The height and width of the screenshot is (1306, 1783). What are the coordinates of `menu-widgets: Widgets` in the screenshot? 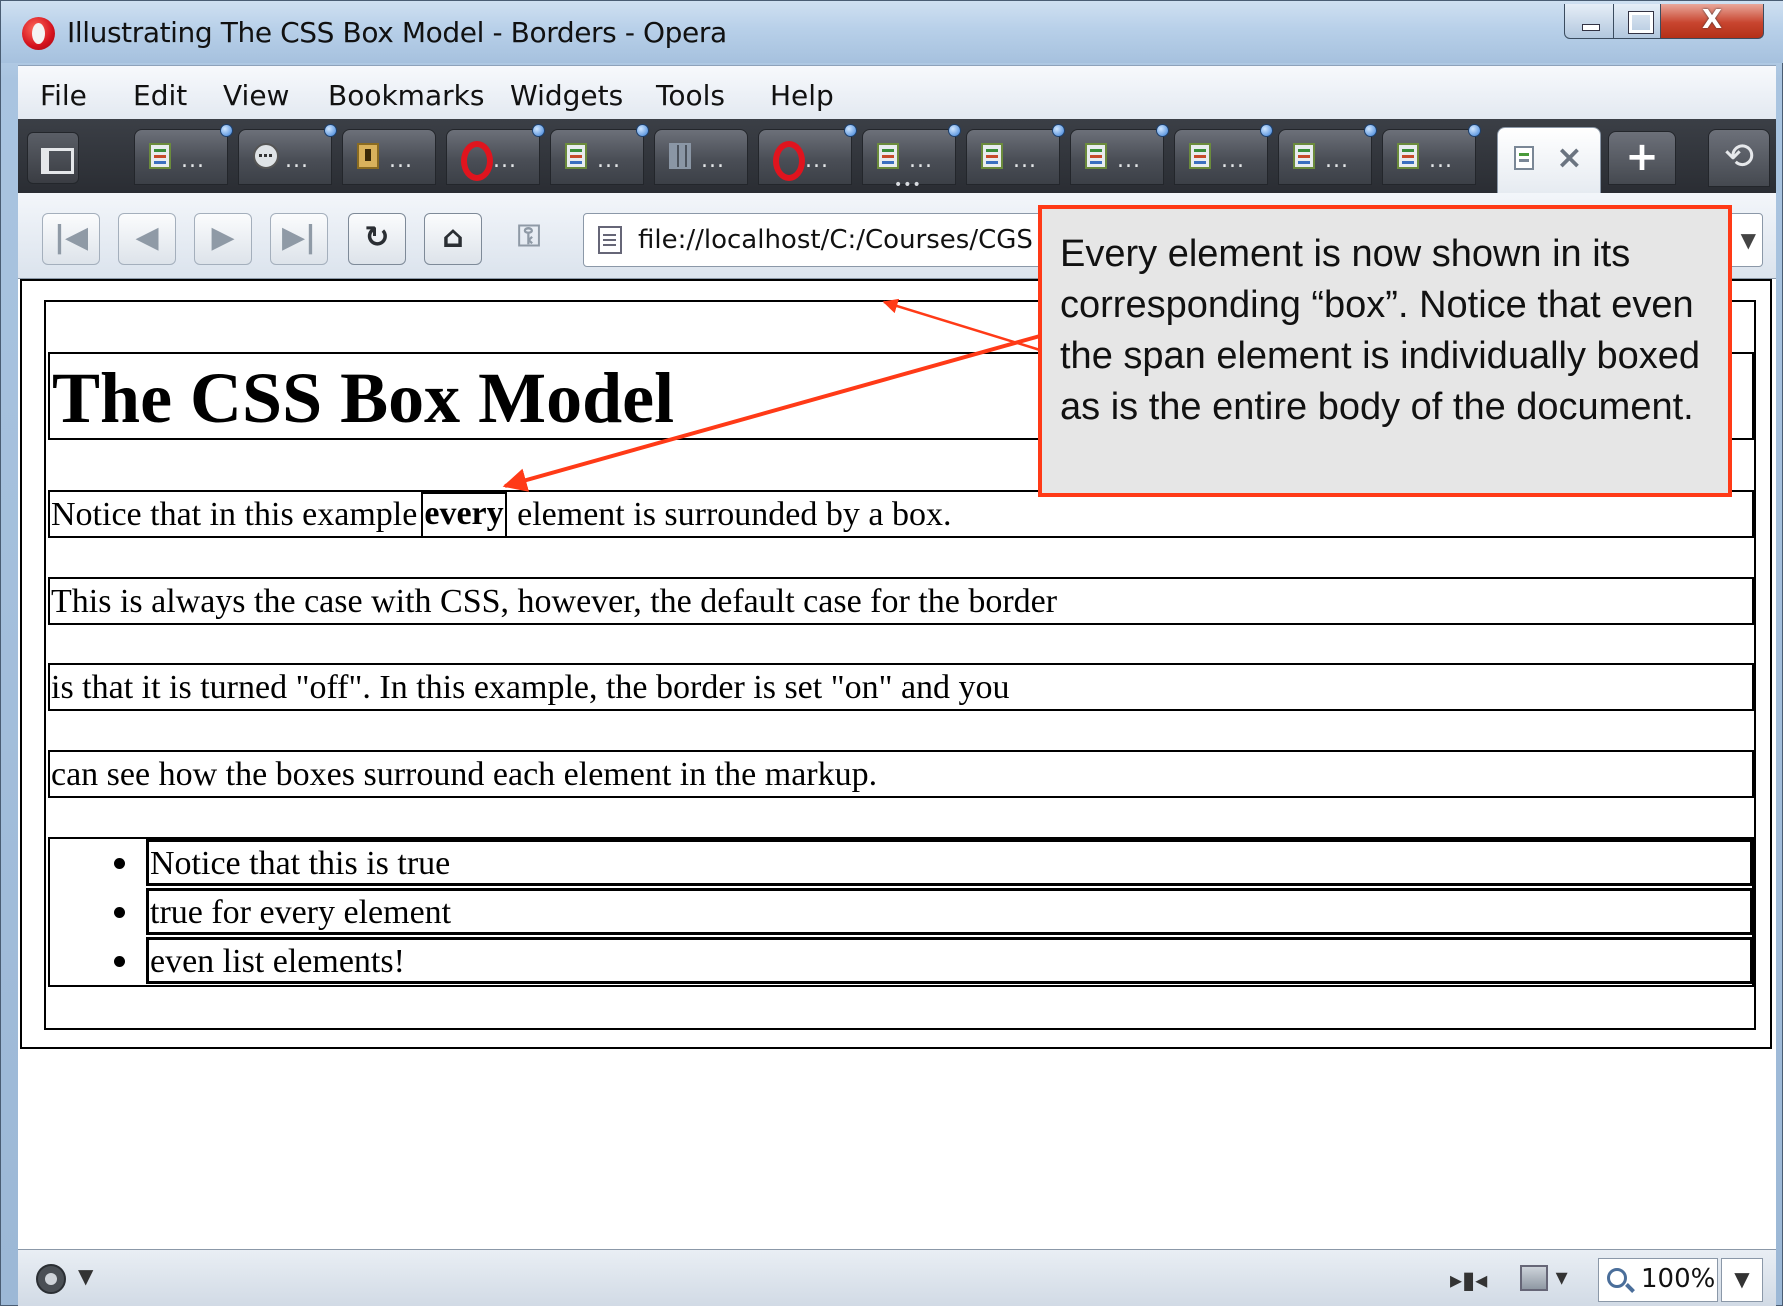 It's located at (566, 95).